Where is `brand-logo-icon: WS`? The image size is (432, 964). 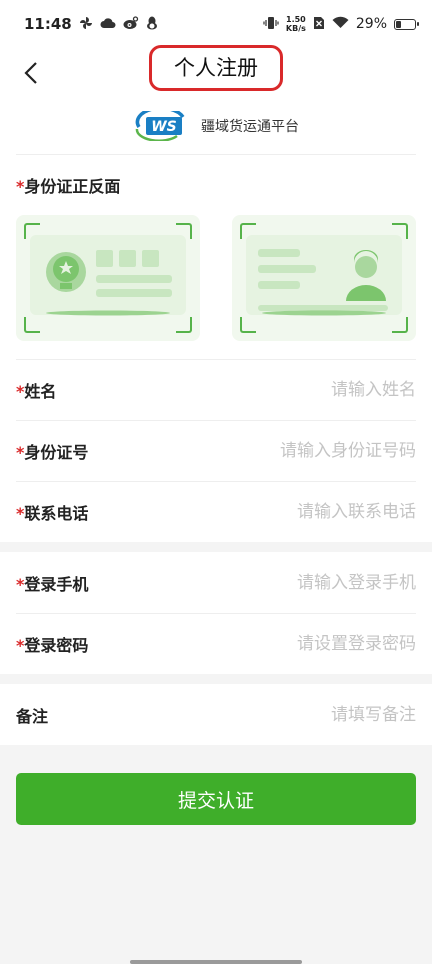 brand-logo-icon: WS is located at coordinates (160, 126).